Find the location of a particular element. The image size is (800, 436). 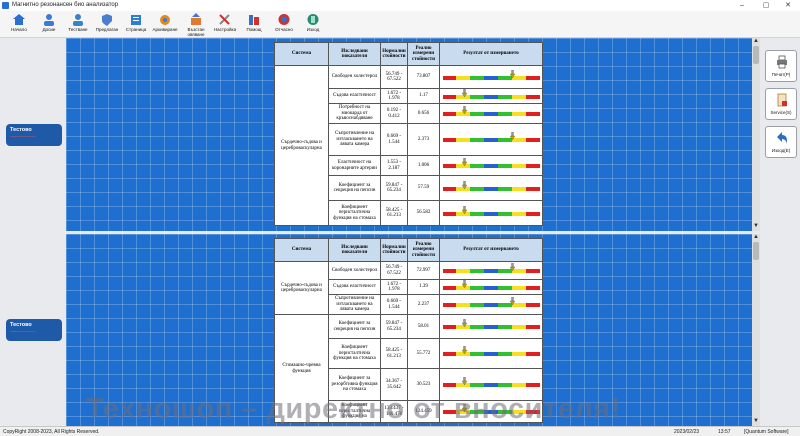

indicator-name: Съдова еластичност is located at coordinates (354, 96).